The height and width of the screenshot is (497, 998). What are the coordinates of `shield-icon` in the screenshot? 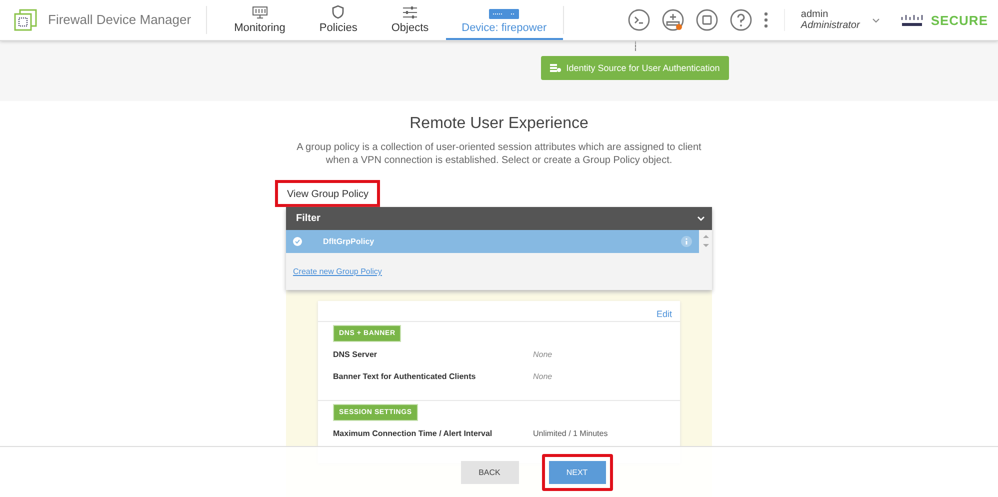 It's located at (338, 12).